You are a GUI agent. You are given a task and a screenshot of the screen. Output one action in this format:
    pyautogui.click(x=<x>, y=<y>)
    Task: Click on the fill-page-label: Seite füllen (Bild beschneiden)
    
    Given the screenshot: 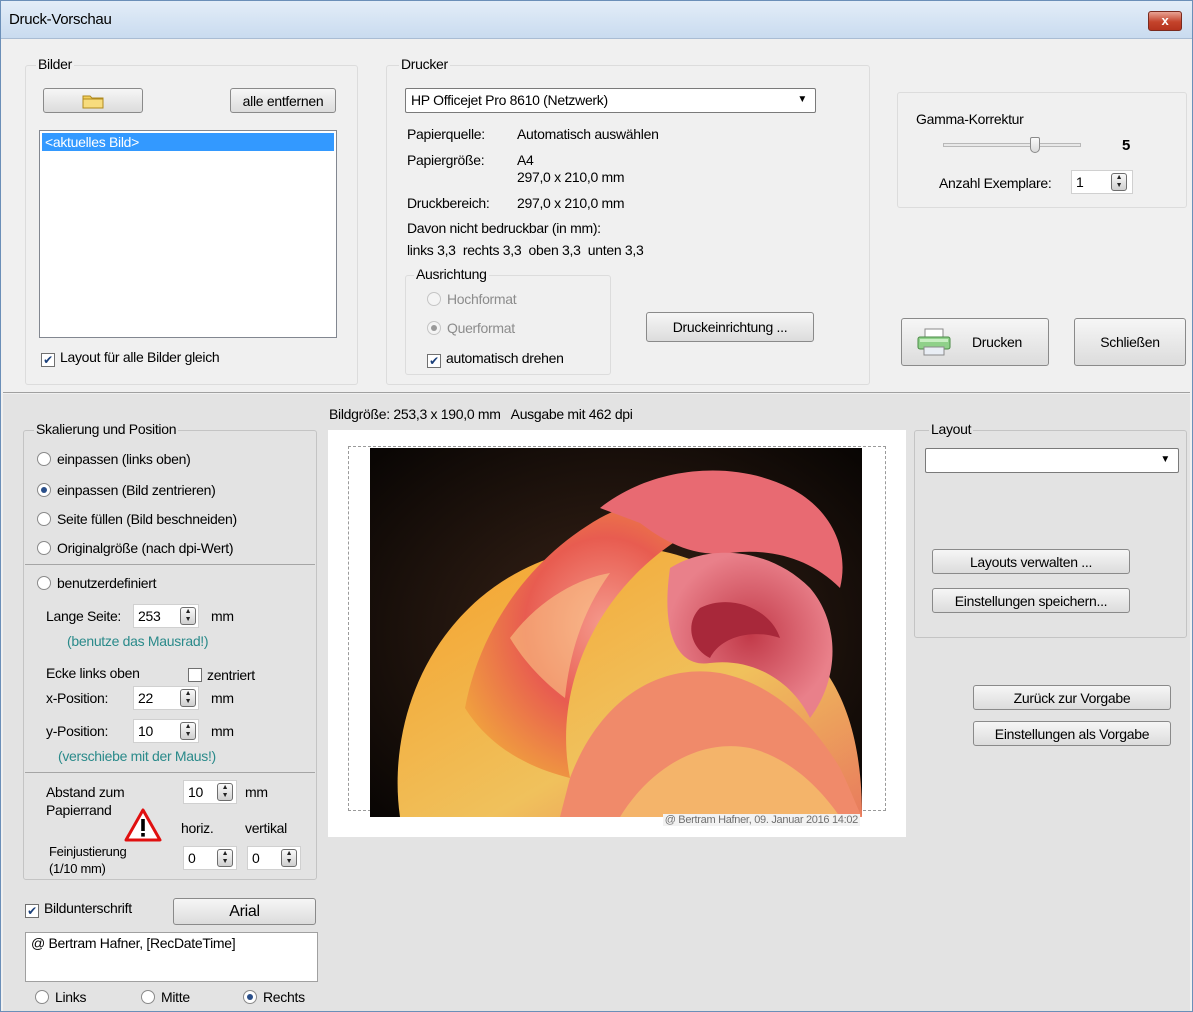 What is the action you would take?
    pyautogui.click(x=147, y=519)
    